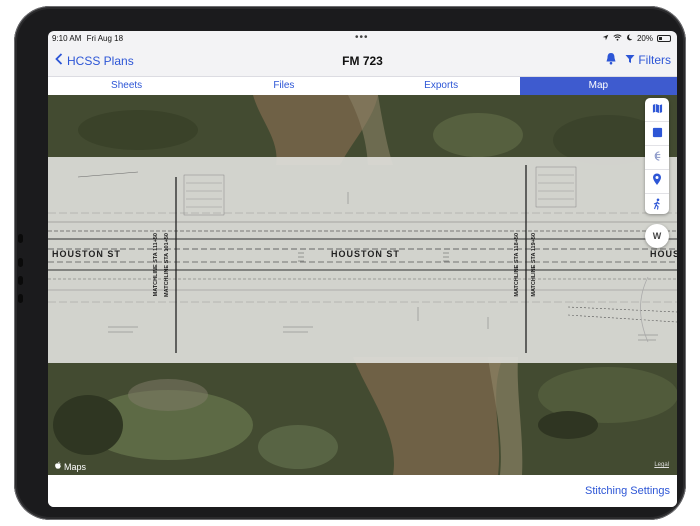 This screenshot has width=700, height=526. What do you see at coordinates (598, 86) in the screenshot?
I see `tab-map: Map` at bounding box center [598, 86].